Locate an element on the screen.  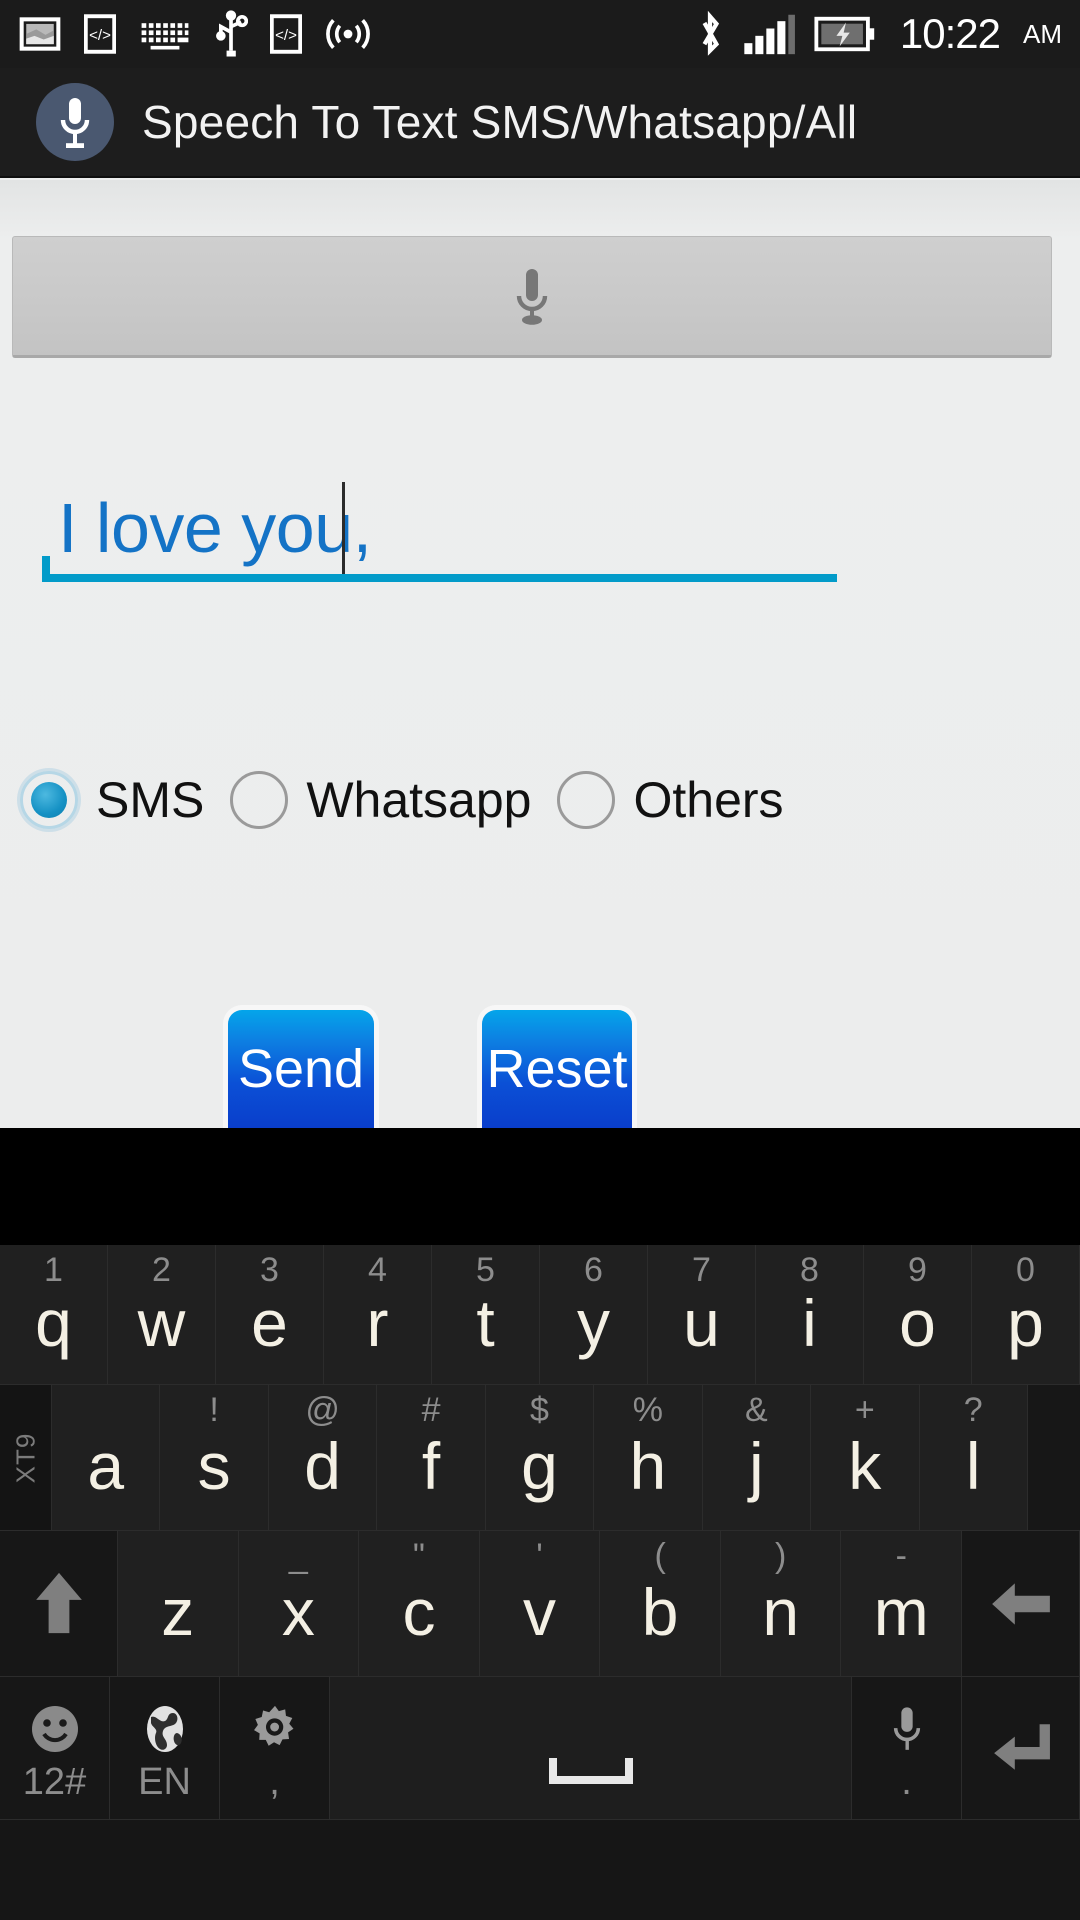
keyboard-row-1: 1q 2w 3e 4r 5t 6y 7u 8i 9o 0p is located at coordinates (540, 1315).